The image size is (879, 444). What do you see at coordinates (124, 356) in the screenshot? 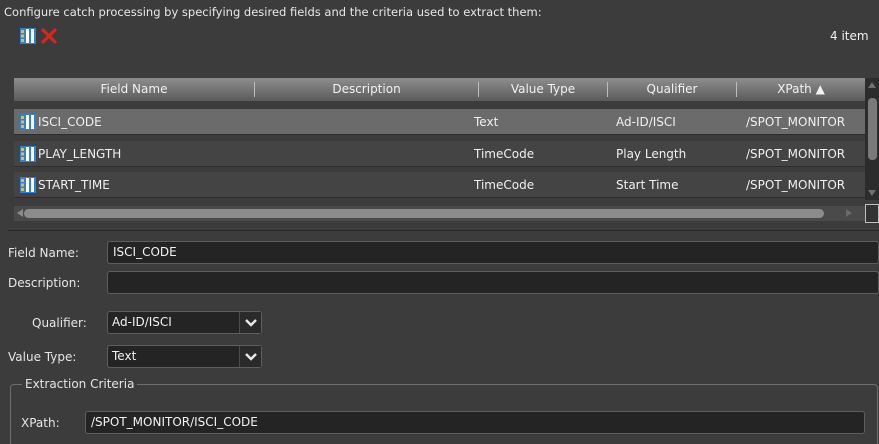
I see `value-type-value: Text` at bounding box center [124, 356].